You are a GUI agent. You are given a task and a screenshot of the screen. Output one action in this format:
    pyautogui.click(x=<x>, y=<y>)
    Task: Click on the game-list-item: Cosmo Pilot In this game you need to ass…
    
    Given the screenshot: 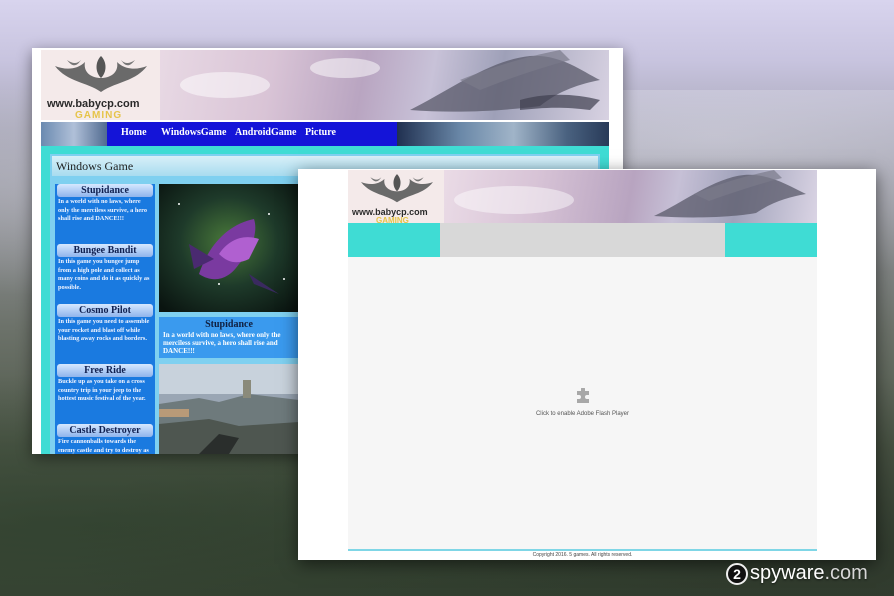 What is the action you would take?
    pyautogui.click(x=105, y=324)
    